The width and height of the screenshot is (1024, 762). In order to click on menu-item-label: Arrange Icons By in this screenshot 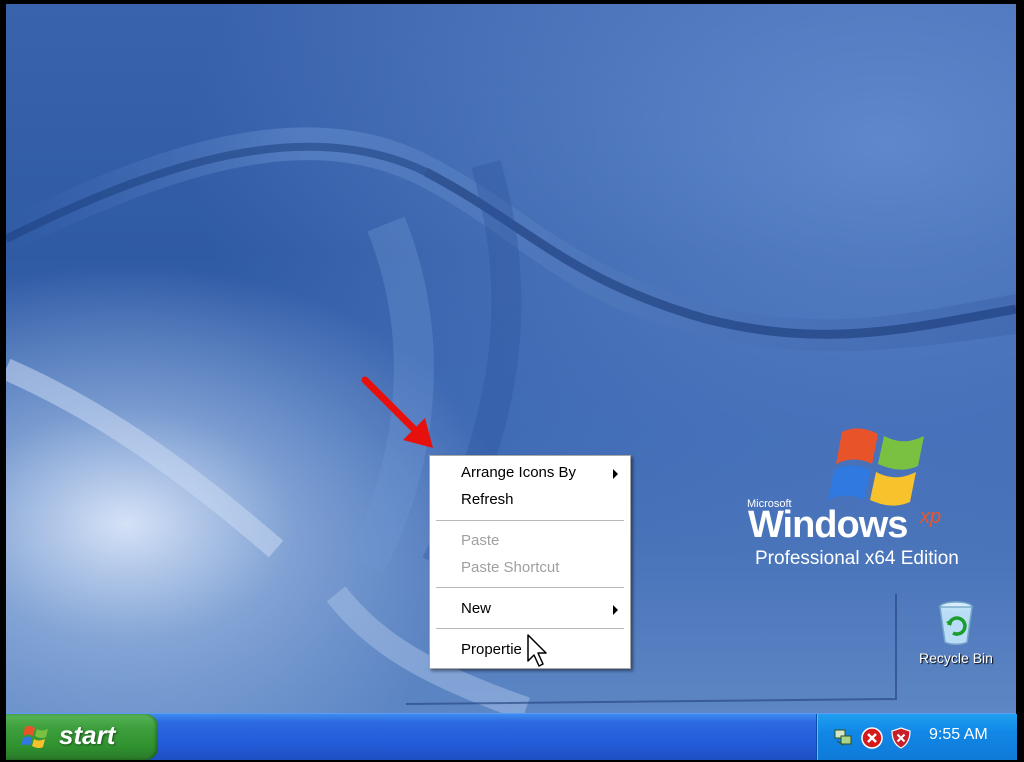, I will do `click(519, 472)`.